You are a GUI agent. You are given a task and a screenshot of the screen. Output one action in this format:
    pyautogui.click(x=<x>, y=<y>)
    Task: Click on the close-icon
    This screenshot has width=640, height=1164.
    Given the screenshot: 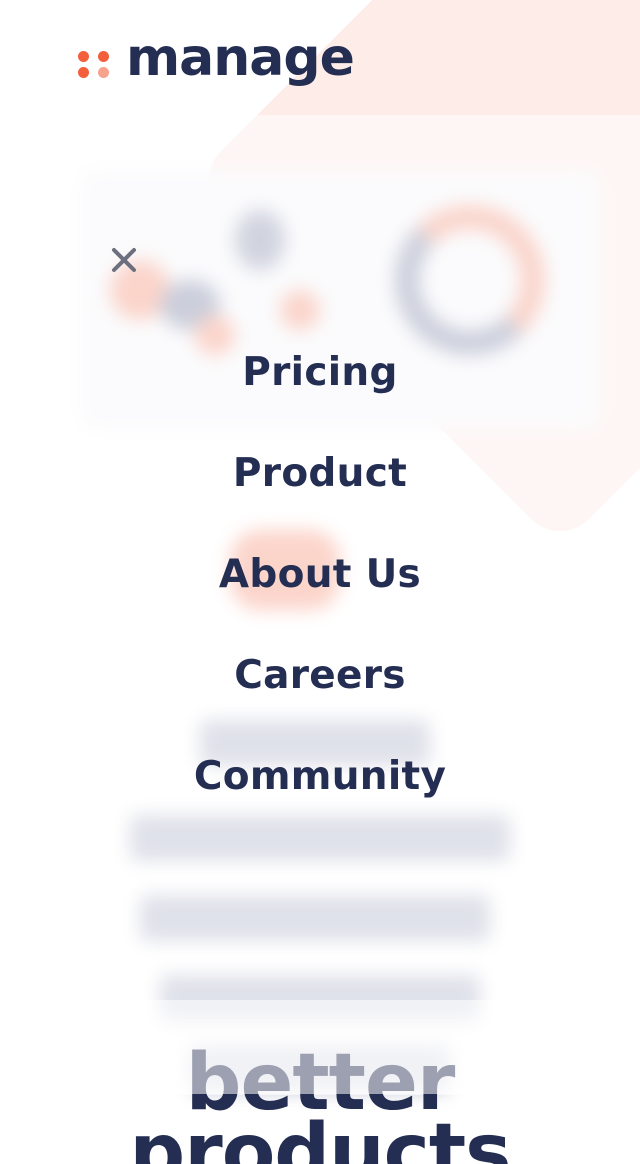 What is the action you would take?
    pyautogui.click(x=124, y=260)
    